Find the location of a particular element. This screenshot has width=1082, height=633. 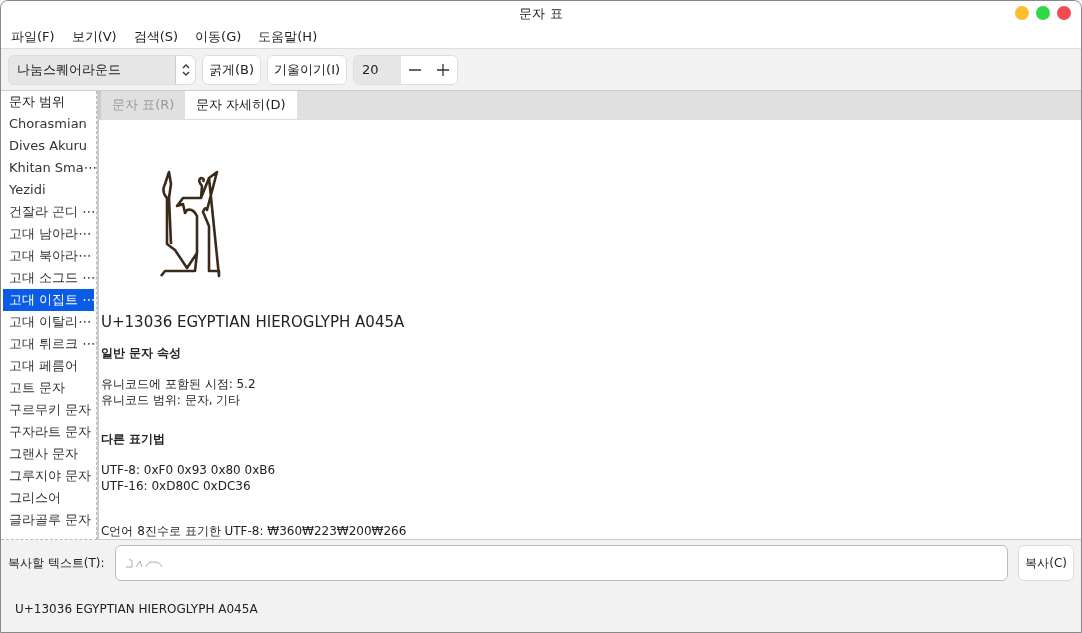

detail-line: UTF-8: 0xF0 0x93 0x80 0xB6 is located at coordinates (189, 470).